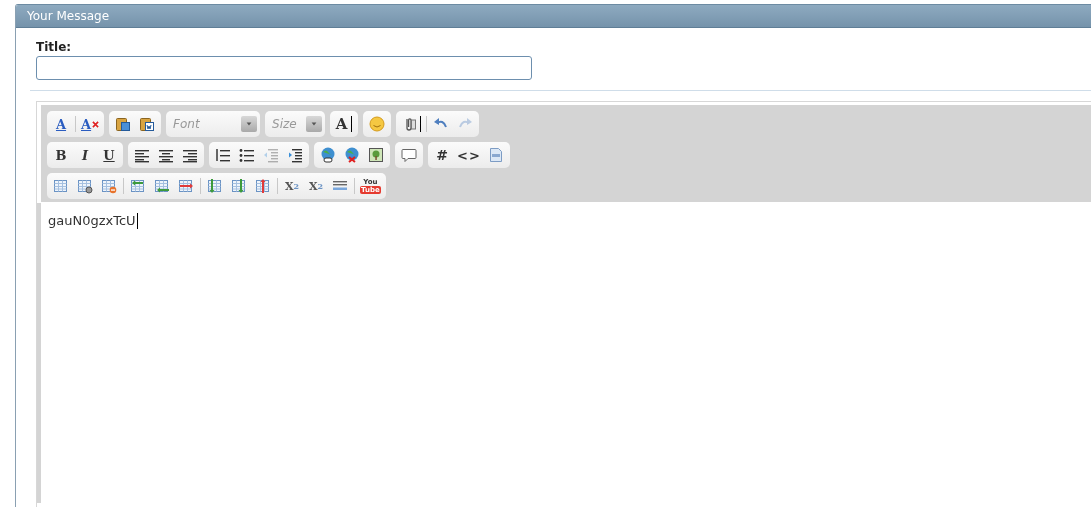 This screenshot has width=1091, height=512. I want to click on align-left-icon, so click(142, 155).